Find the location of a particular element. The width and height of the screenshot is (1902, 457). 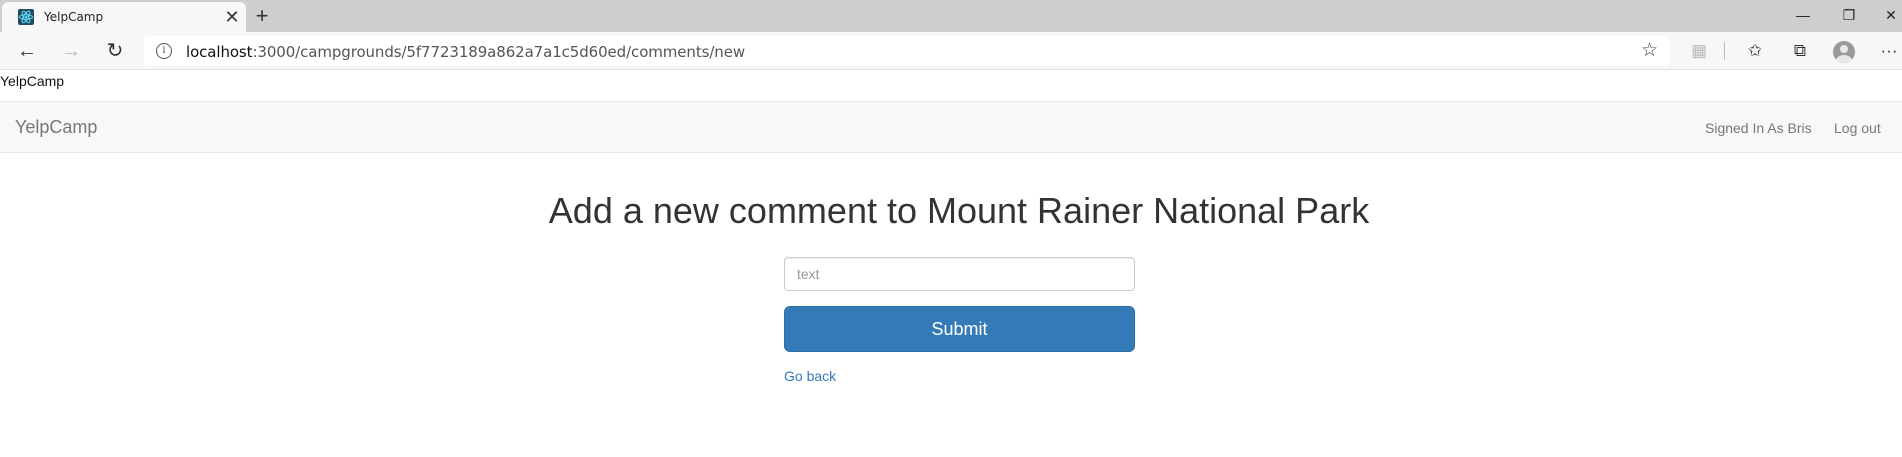

window-close-icon: ✕ is located at coordinates (1885, 15).